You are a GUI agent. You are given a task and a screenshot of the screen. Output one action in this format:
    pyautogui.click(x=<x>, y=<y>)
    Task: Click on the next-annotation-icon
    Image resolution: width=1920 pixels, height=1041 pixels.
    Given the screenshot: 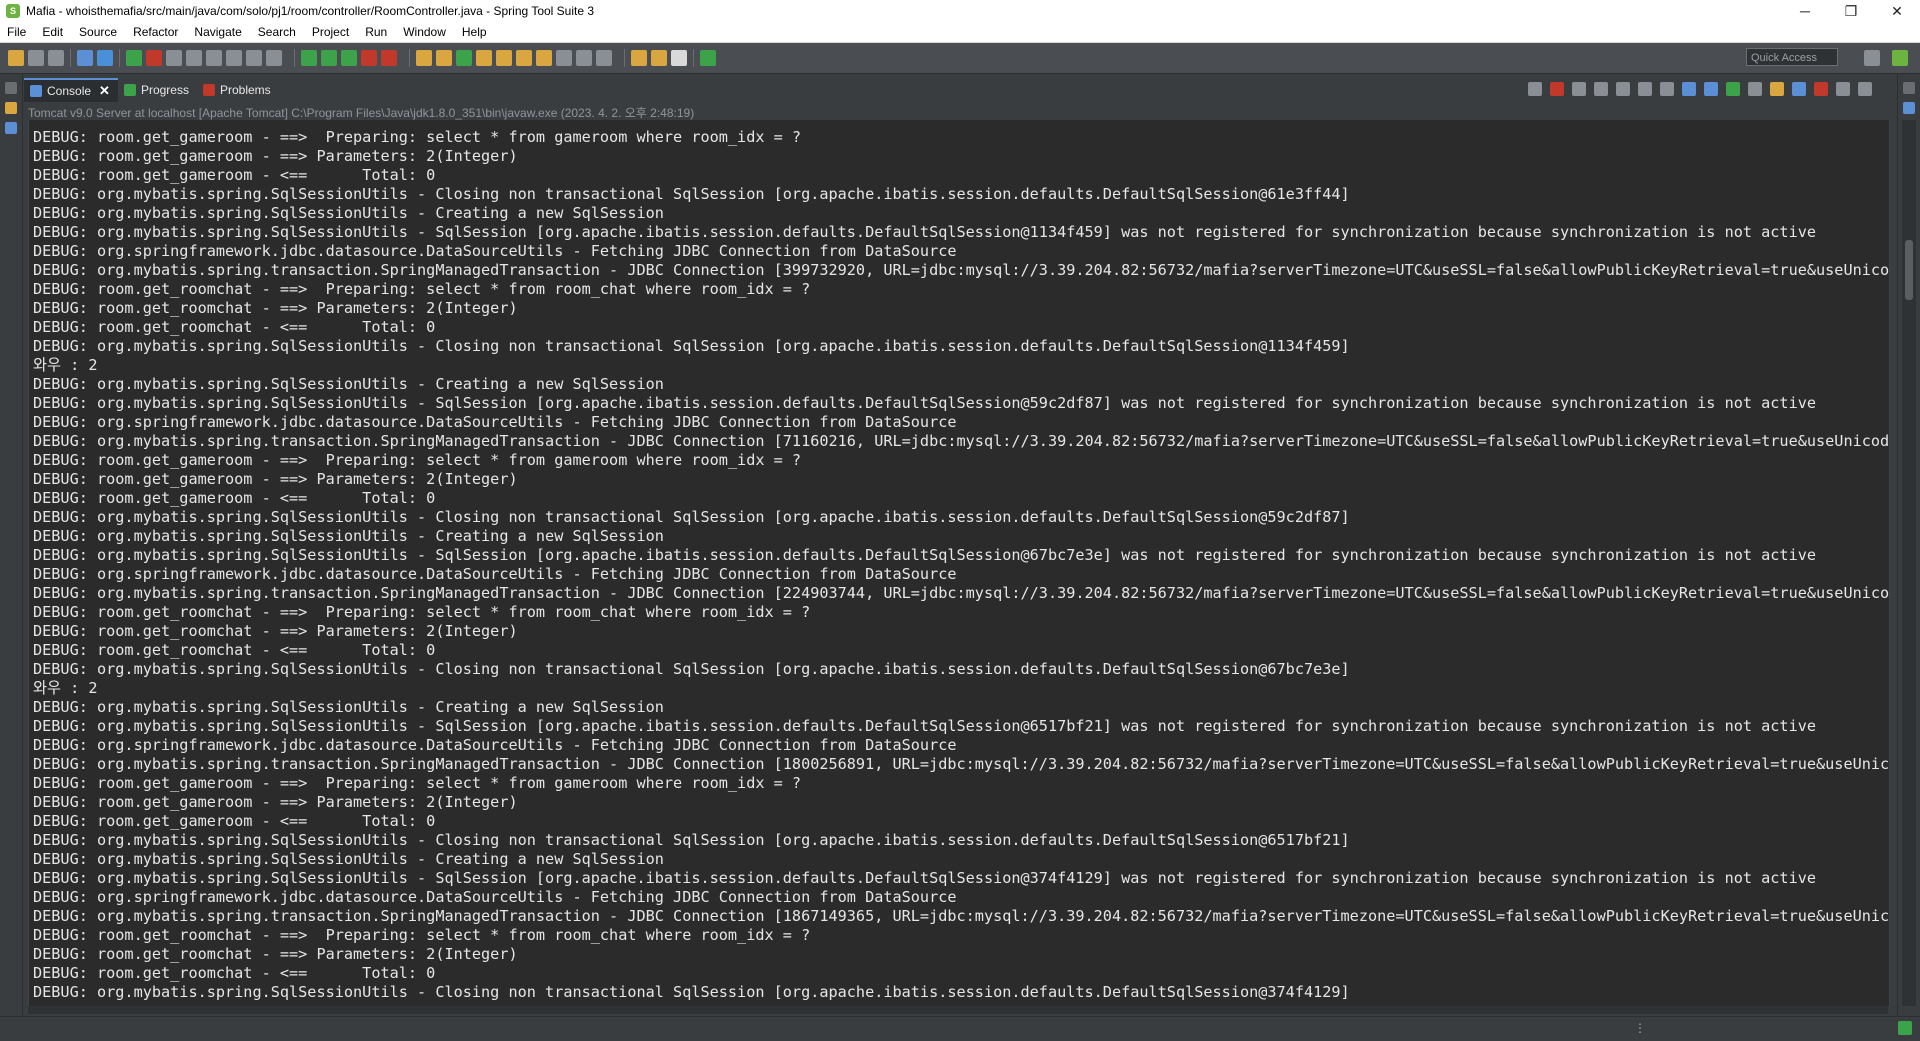 What is the action you would take?
    pyautogui.click(x=584, y=58)
    